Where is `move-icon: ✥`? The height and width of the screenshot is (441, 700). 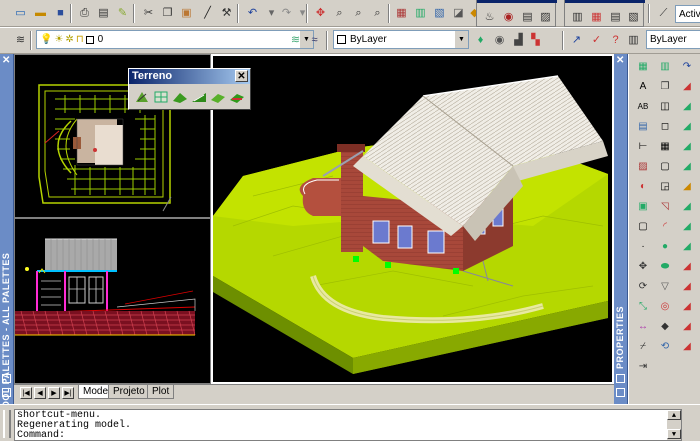 move-icon: ✥ is located at coordinates (643, 266).